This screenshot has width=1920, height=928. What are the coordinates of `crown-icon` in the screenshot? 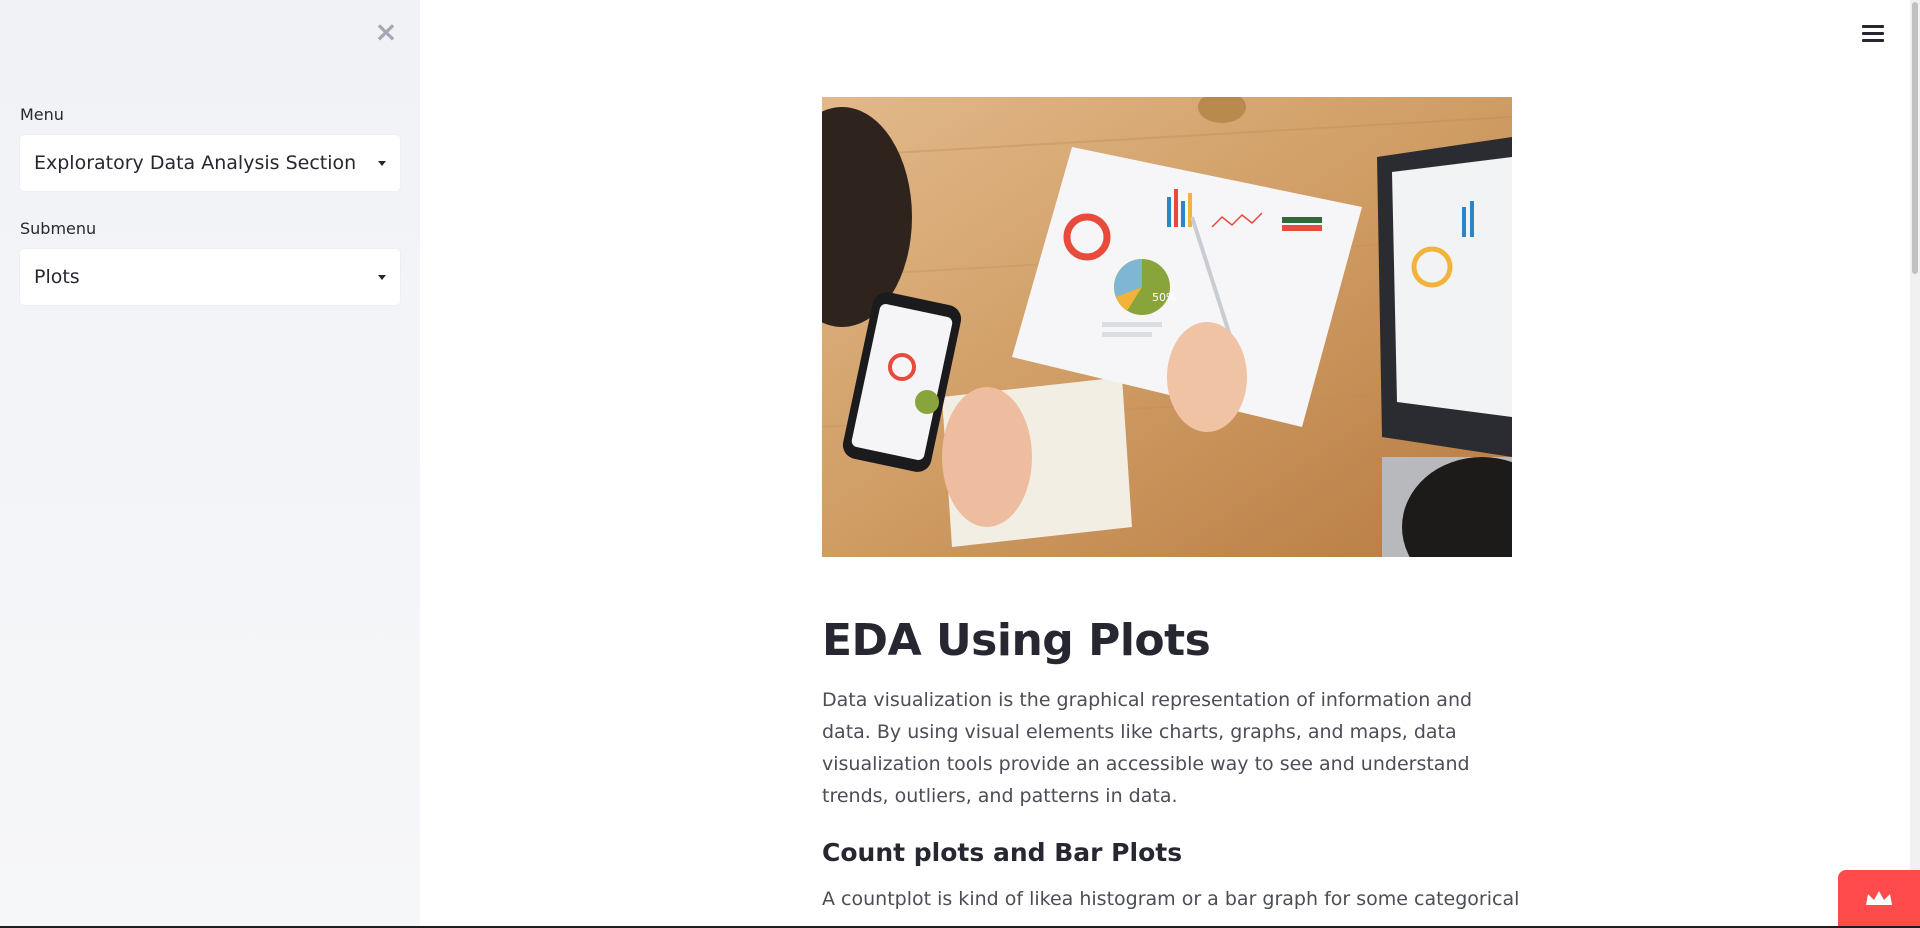 It's located at (1879, 899).